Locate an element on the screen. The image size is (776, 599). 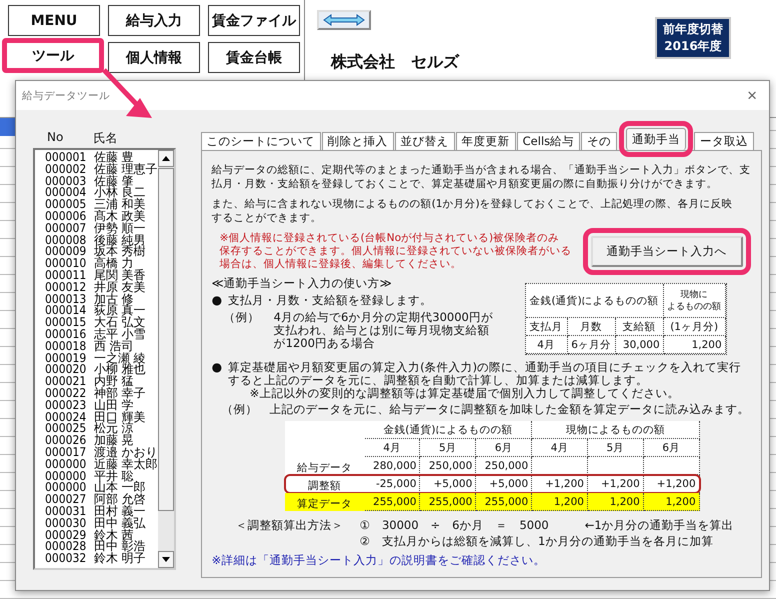
employee-name: 松元 涼 is located at coordinates (114, 429).